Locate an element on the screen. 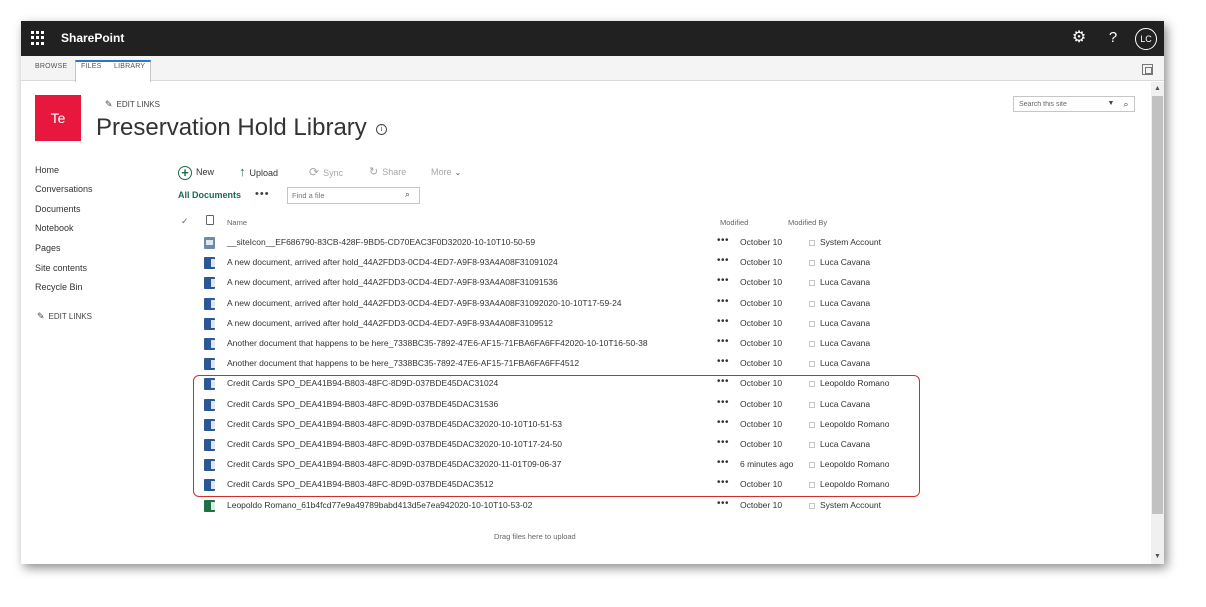 The width and height of the screenshot is (1206, 607). scroll-up-arrow-icon: ▲ is located at coordinates (1157, 89).